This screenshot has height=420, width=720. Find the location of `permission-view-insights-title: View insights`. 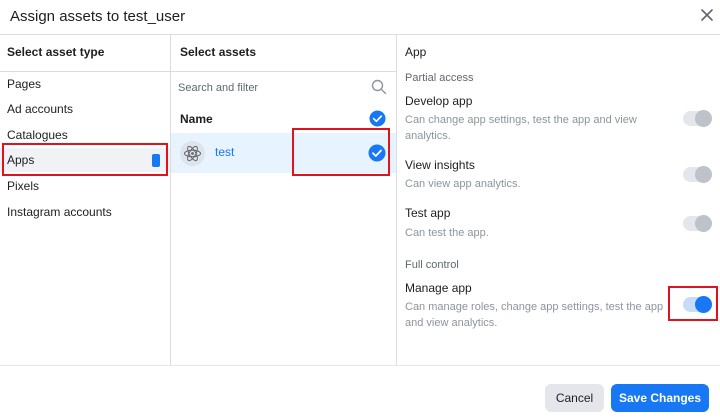

permission-view-insights-title: View insights is located at coordinates (440, 165).